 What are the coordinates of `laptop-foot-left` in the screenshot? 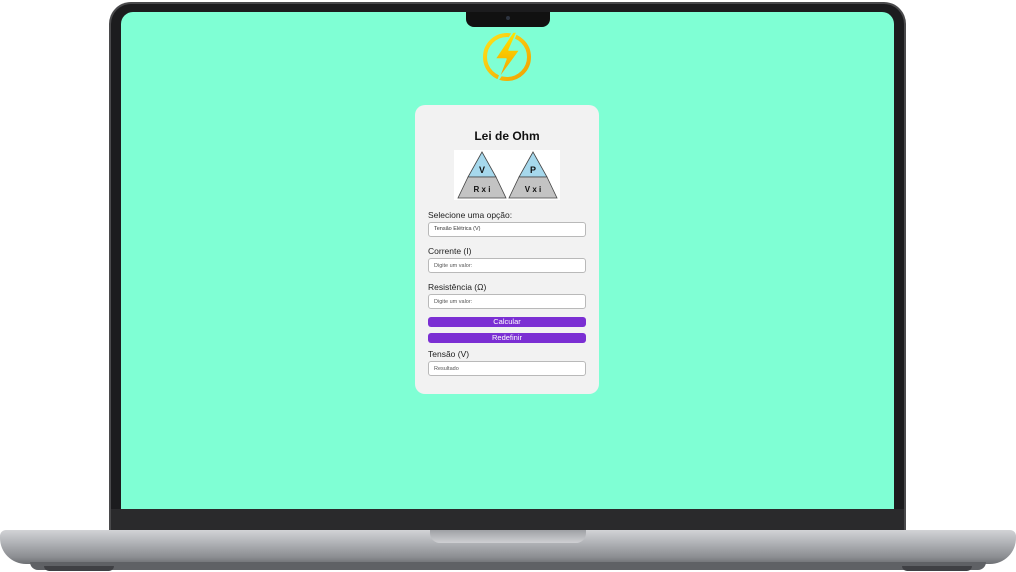 It's located at (79, 568).